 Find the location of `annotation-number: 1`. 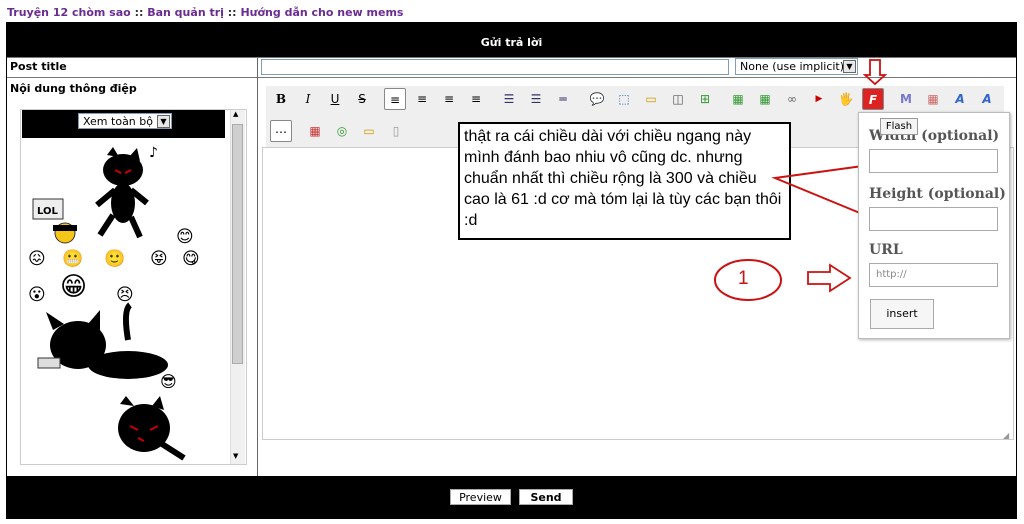

annotation-number: 1 is located at coordinates (743, 278).